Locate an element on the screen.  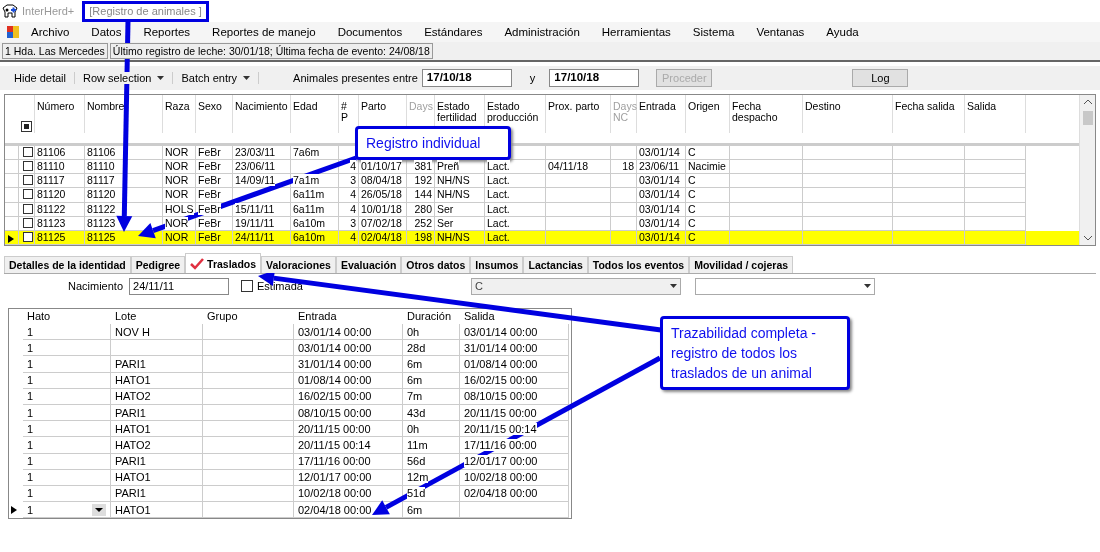
table-cell: 81123 is located at coordinates (60, 223).